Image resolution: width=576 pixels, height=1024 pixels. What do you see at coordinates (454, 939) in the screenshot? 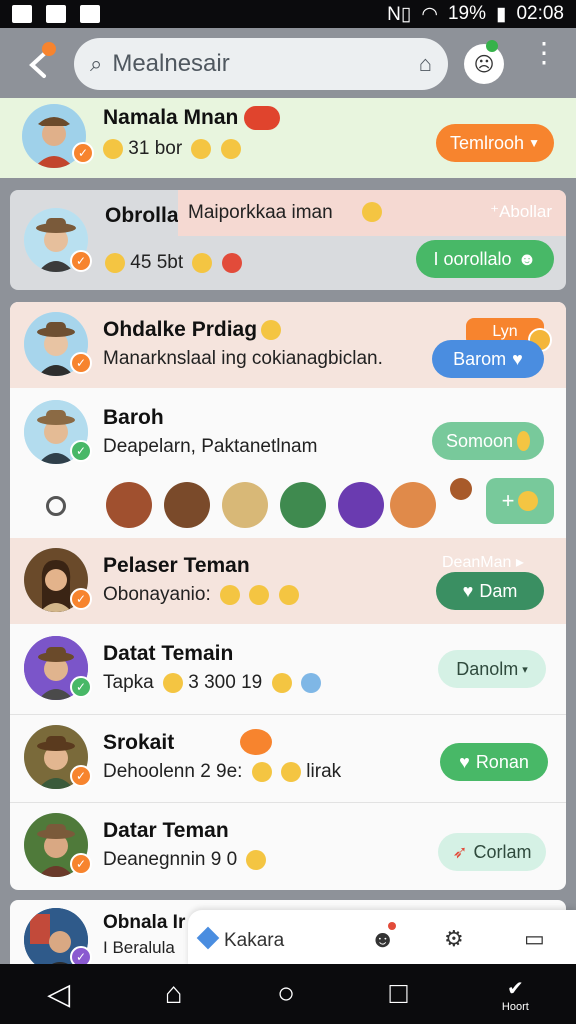
I see `camera-icon: ⚙` at bounding box center [454, 939].